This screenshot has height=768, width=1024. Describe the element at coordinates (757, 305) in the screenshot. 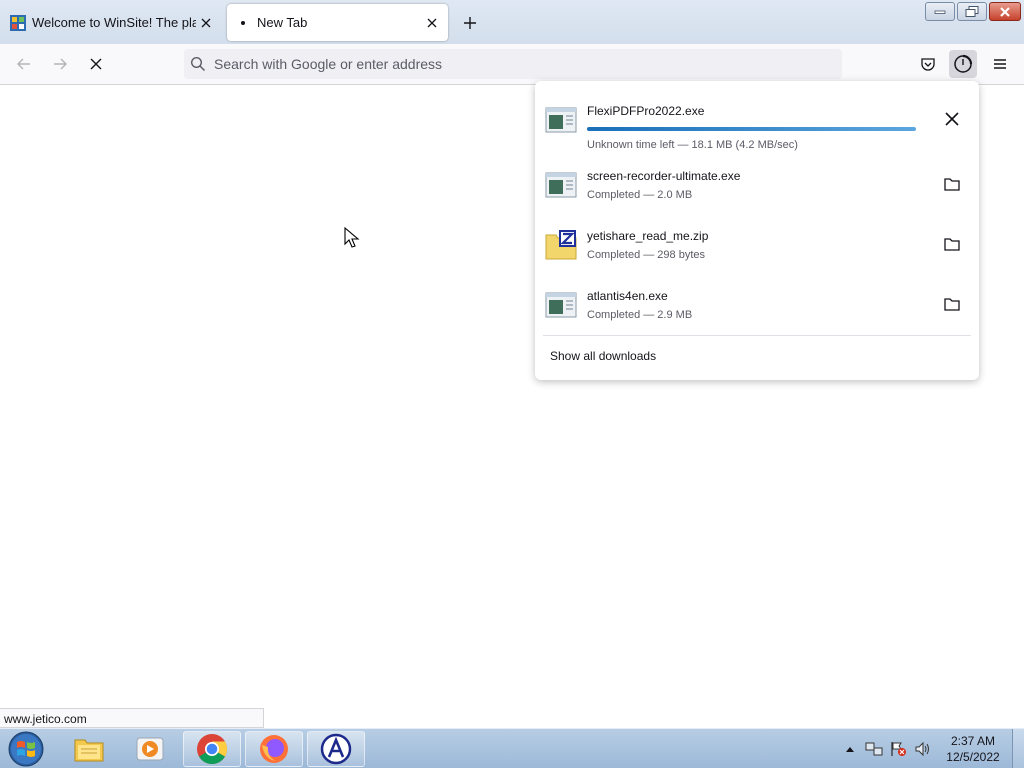

I see `download-item: atlantis4en.exe Completed — 2.9 MB` at that location.